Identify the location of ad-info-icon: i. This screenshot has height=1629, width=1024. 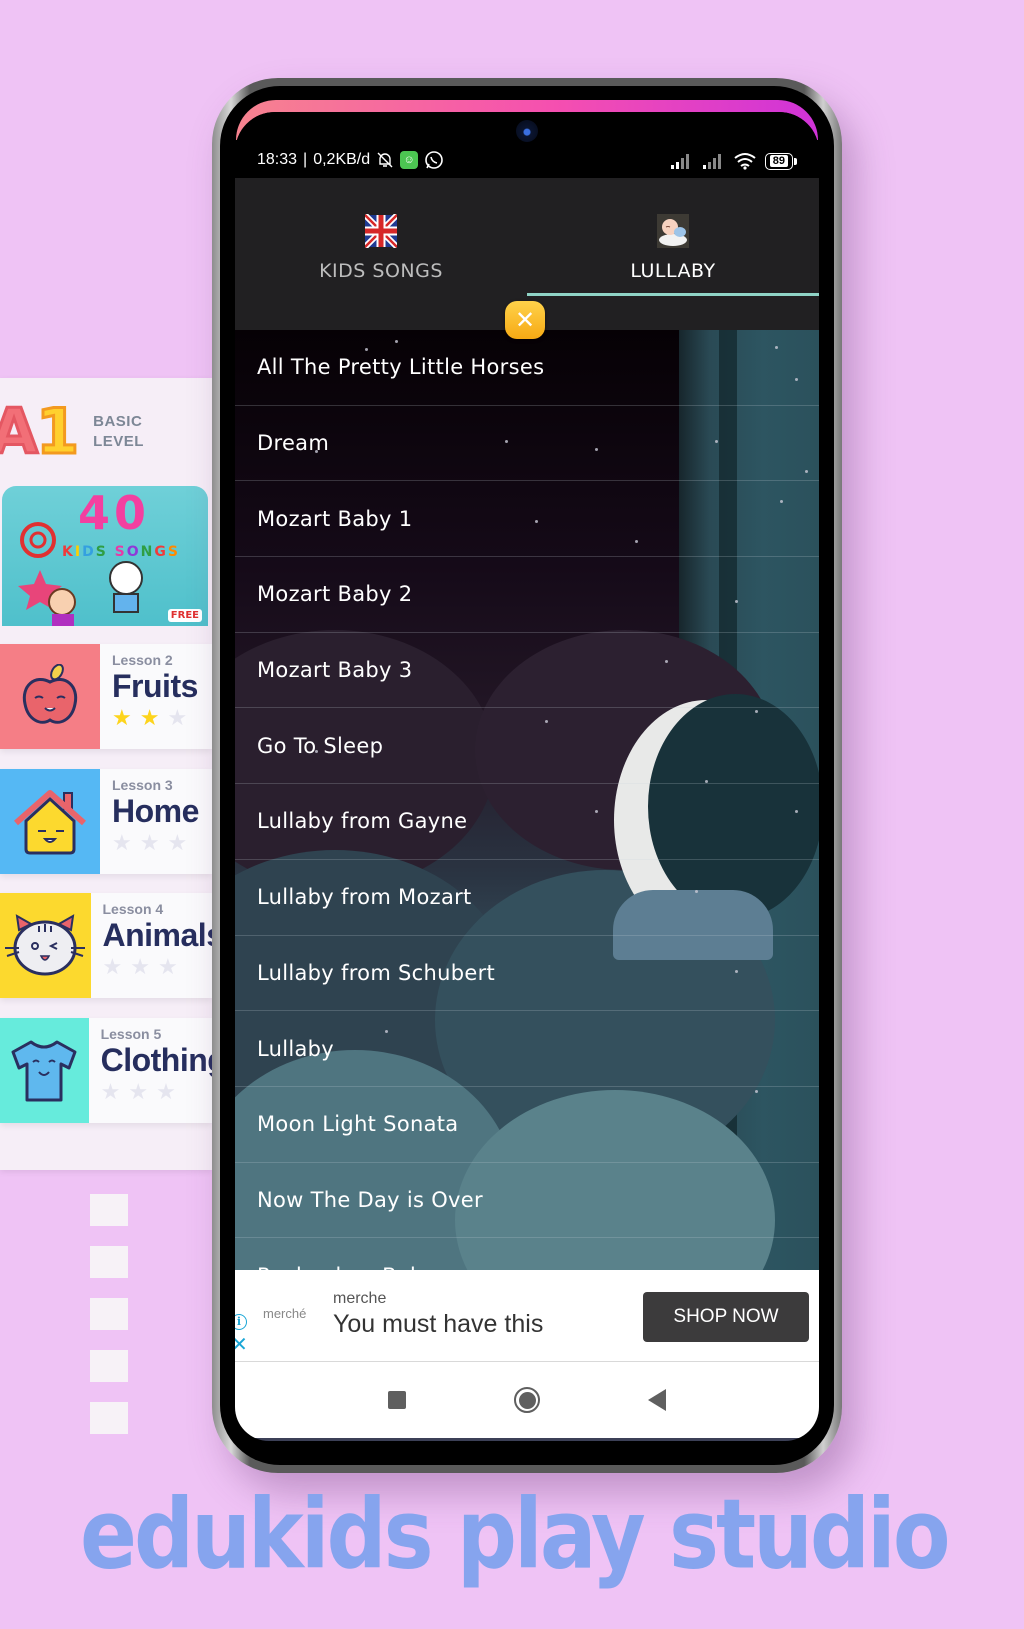
(241, 1322).